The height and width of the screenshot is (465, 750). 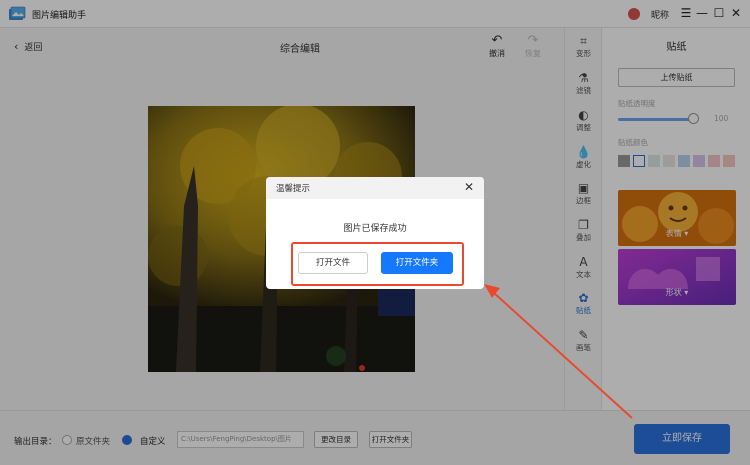 What do you see at coordinates (377, 264) in the screenshot?
I see `annotation-highlight-box` at bounding box center [377, 264].